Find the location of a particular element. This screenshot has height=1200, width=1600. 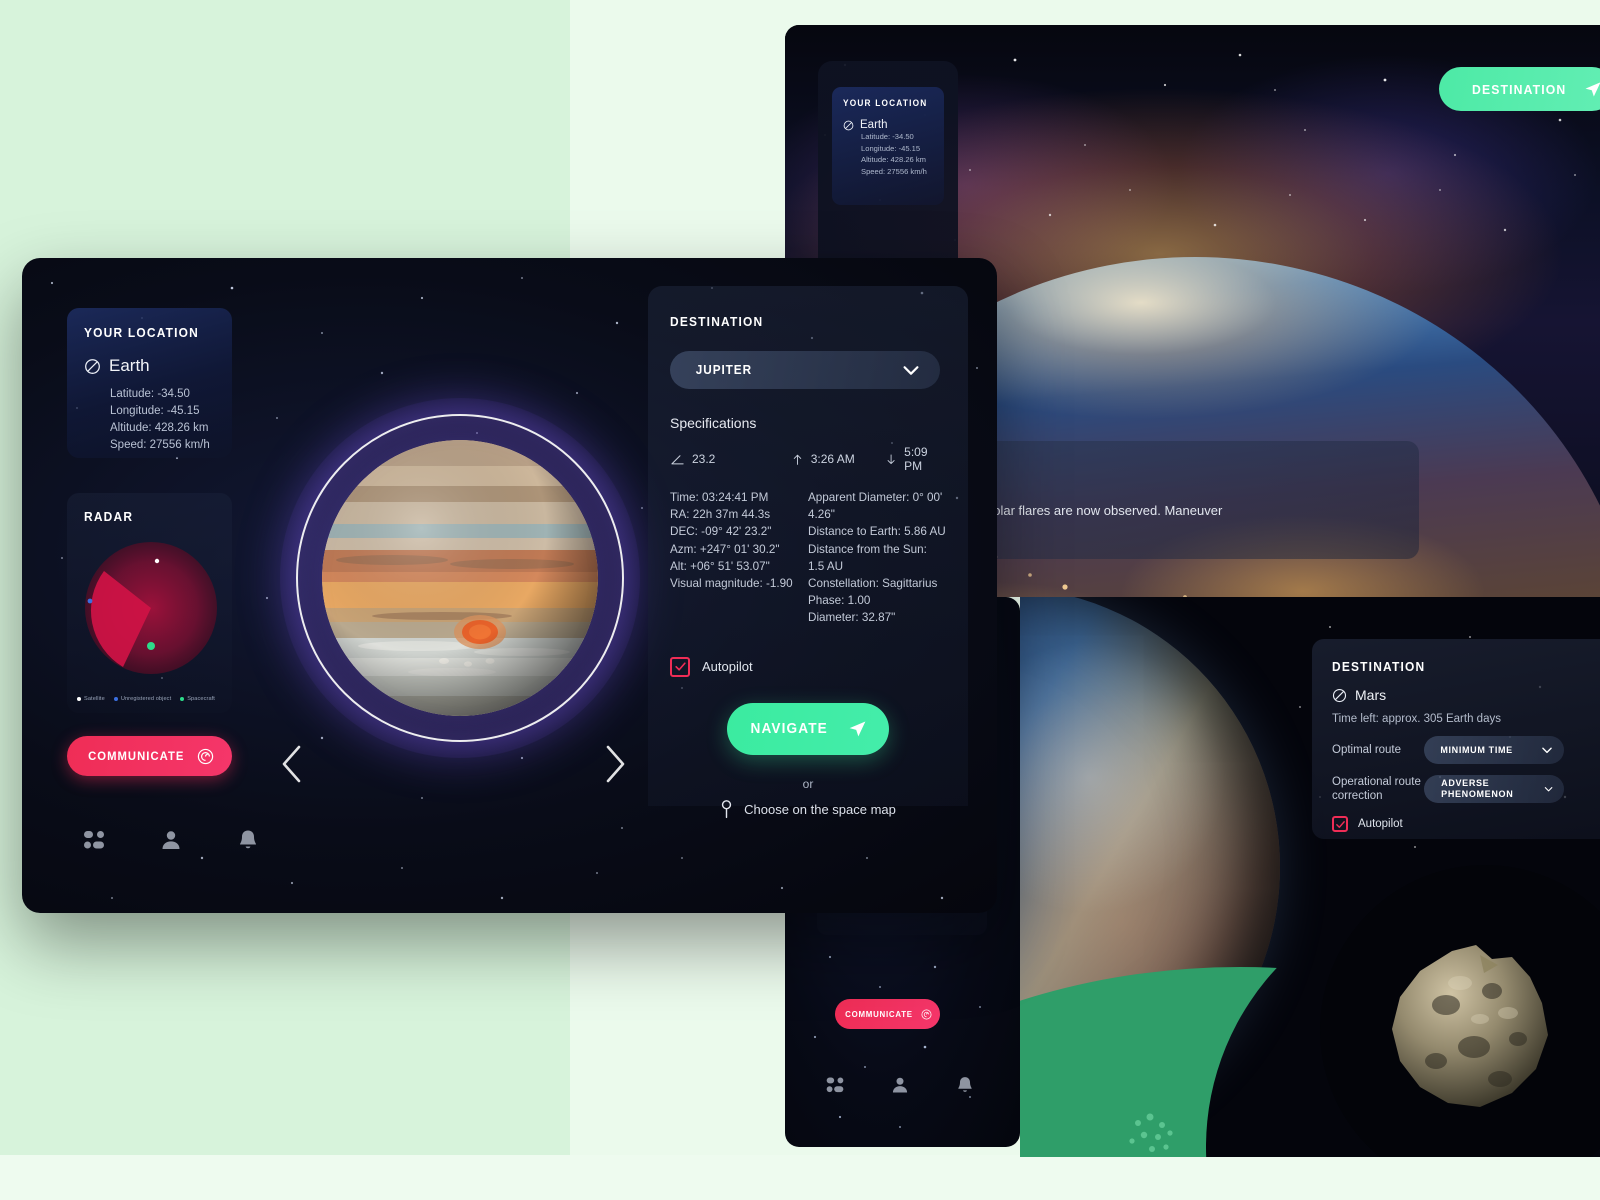

spec-ra: RA: 22h 37m 44.3s is located at coordinates (720, 515).